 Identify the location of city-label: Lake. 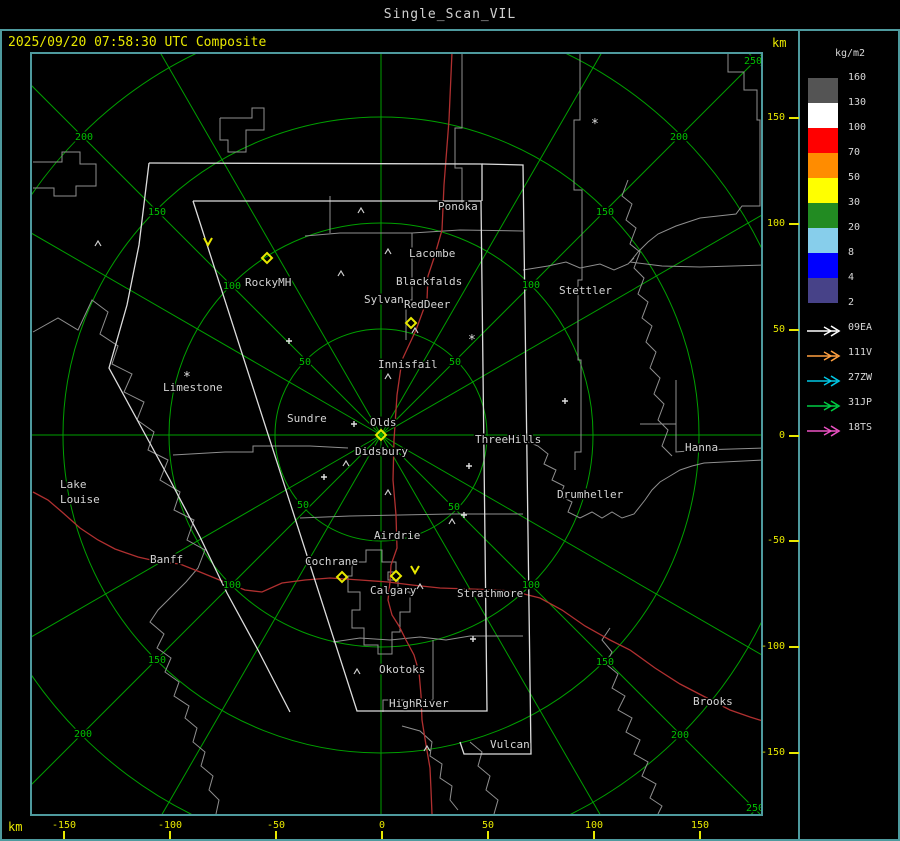
(73, 484).